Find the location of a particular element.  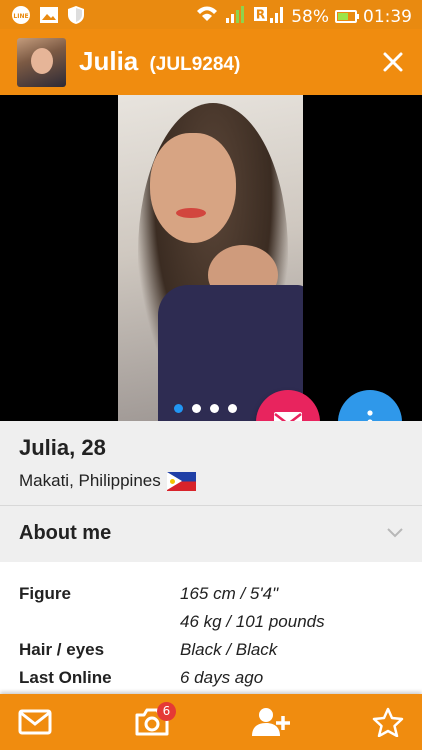

clock: 01:39 is located at coordinates (387, 16).